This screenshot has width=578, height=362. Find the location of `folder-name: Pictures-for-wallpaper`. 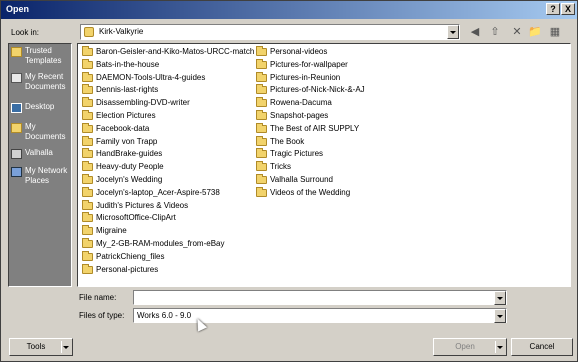

folder-name: Pictures-for-wallpaper is located at coordinates (309, 64).